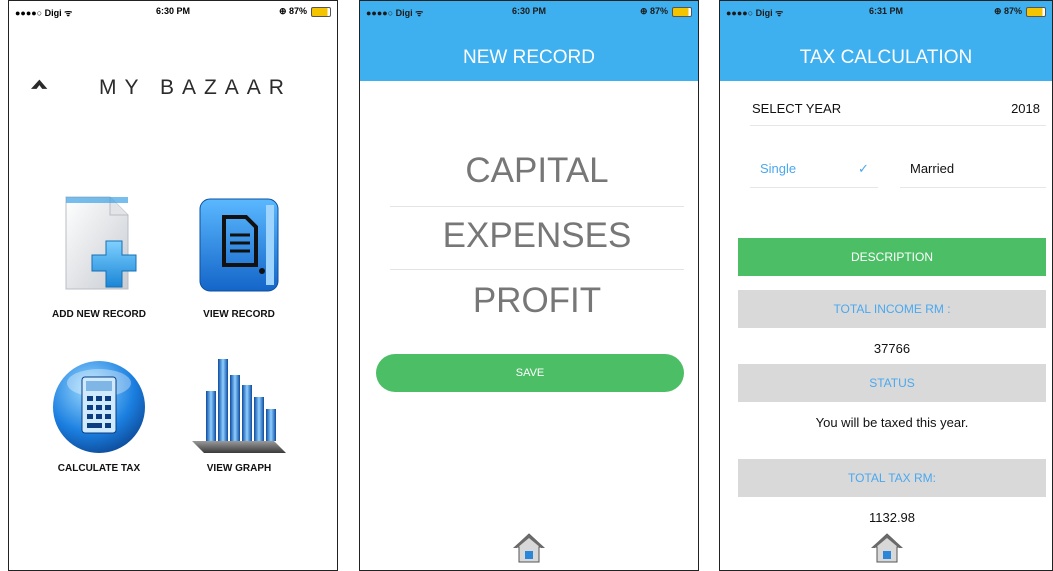 The height and width of the screenshot is (571, 1053). Describe the element at coordinates (195, 87) in the screenshot. I see `app-logo-text: MY BAZAAR` at that location.